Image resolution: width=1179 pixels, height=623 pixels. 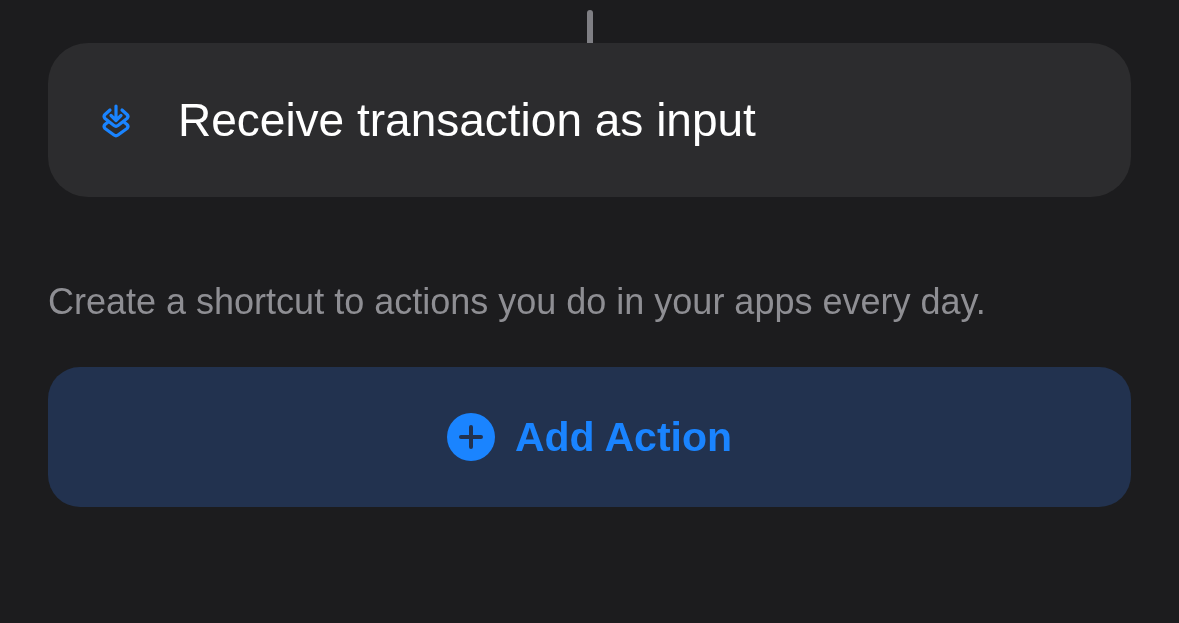 What do you see at coordinates (517, 302) in the screenshot?
I see `description-text: Create a shortcut to actions you do in your apps every day.` at bounding box center [517, 302].